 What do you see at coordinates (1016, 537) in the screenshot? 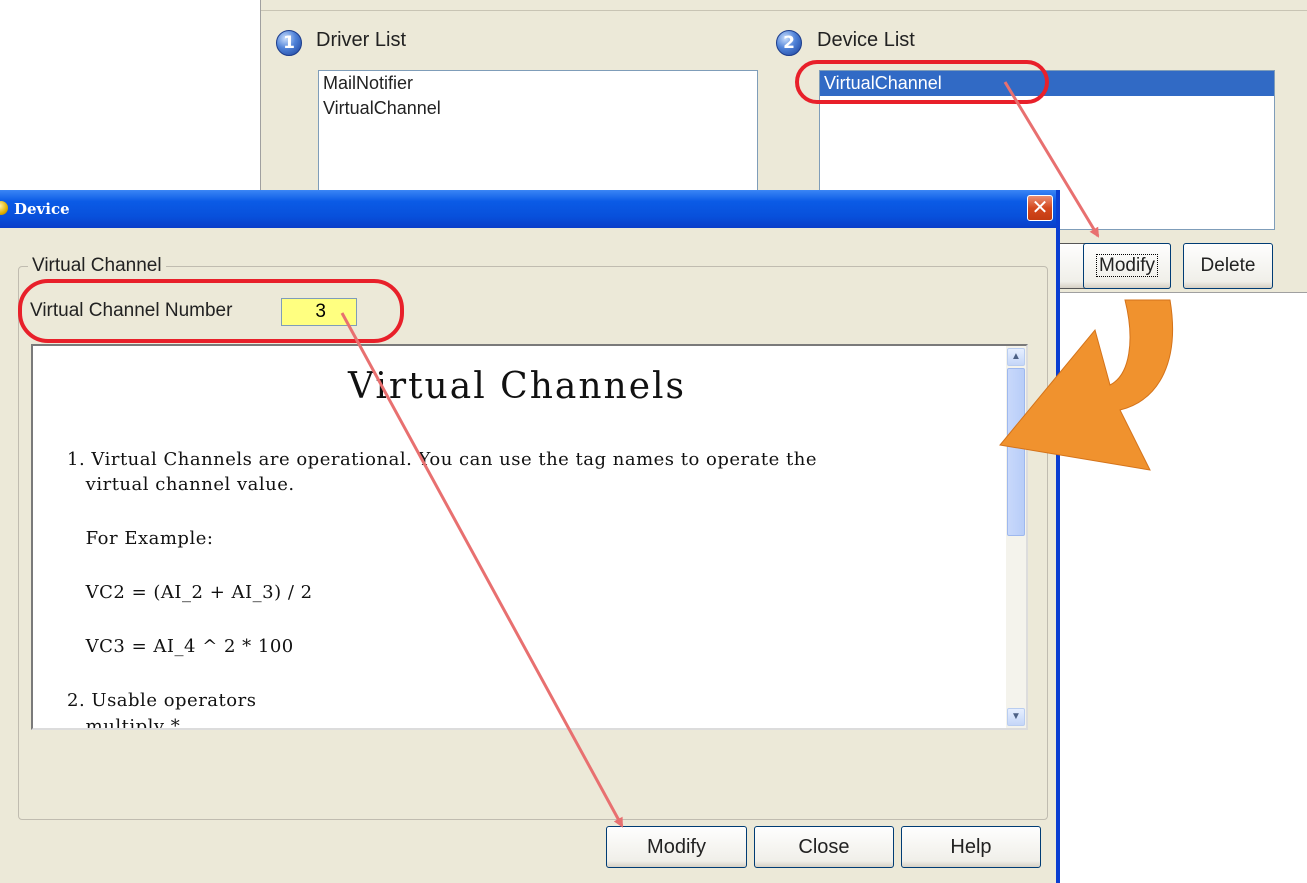
I see `vertical-scrollbar: ▲ ▼` at bounding box center [1016, 537].